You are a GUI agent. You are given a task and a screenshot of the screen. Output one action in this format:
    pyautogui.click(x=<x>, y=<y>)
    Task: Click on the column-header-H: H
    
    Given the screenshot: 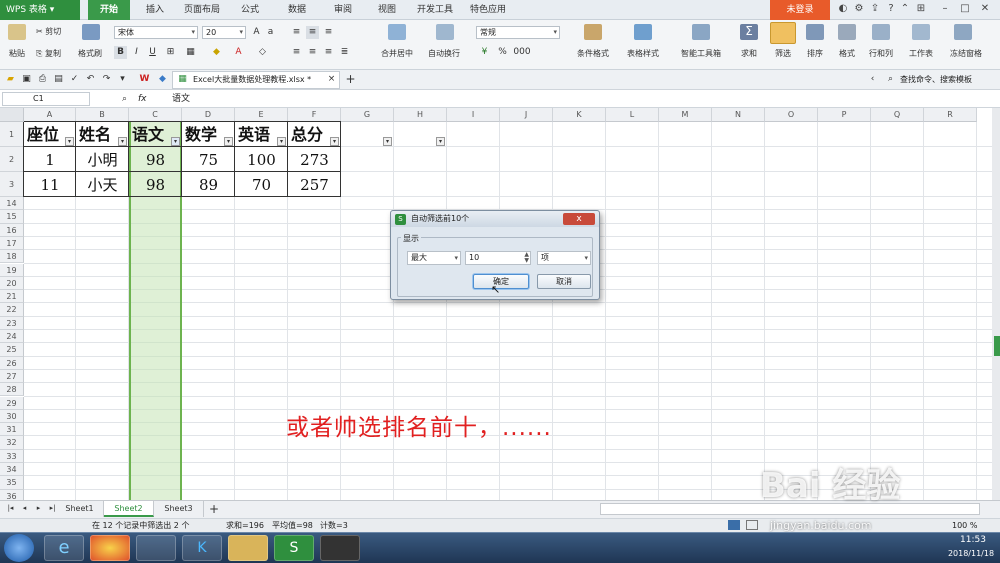 What is the action you would take?
    pyautogui.click(x=420, y=115)
    